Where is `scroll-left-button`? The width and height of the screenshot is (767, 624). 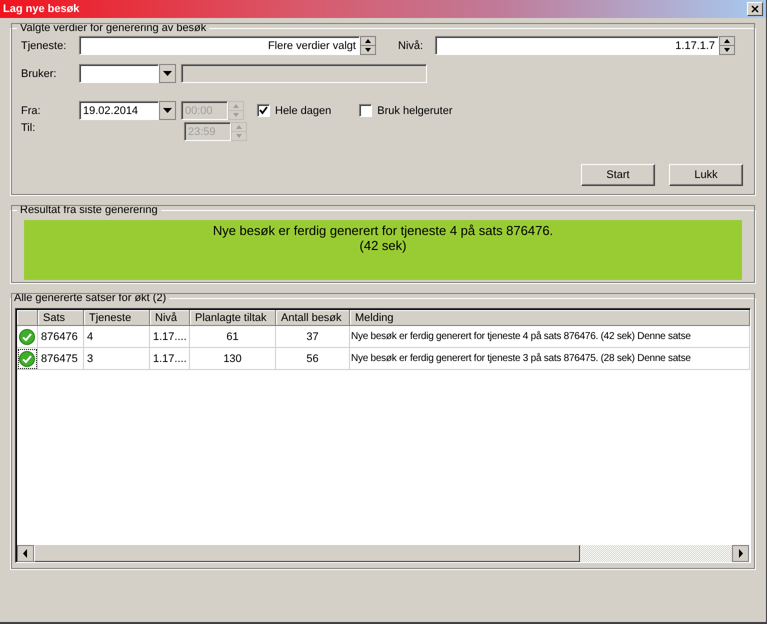
scroll-left-button is located at coordinates (25, 553).